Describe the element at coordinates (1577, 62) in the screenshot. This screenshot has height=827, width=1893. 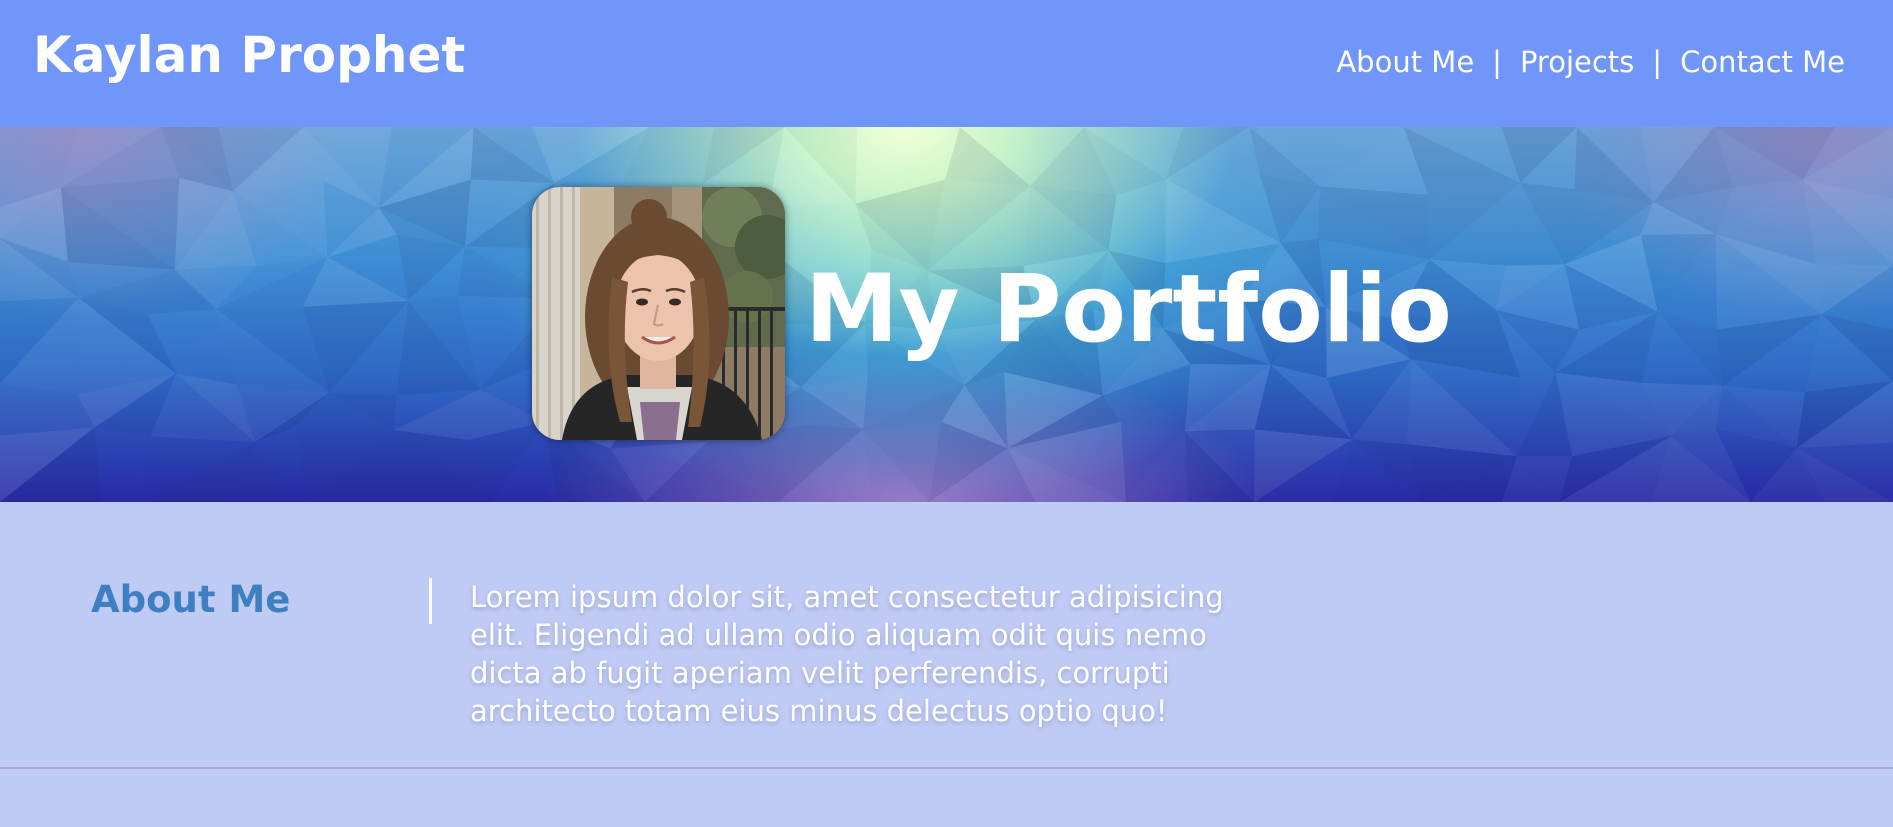
I see `nav-link-projects: Projects` at that location.